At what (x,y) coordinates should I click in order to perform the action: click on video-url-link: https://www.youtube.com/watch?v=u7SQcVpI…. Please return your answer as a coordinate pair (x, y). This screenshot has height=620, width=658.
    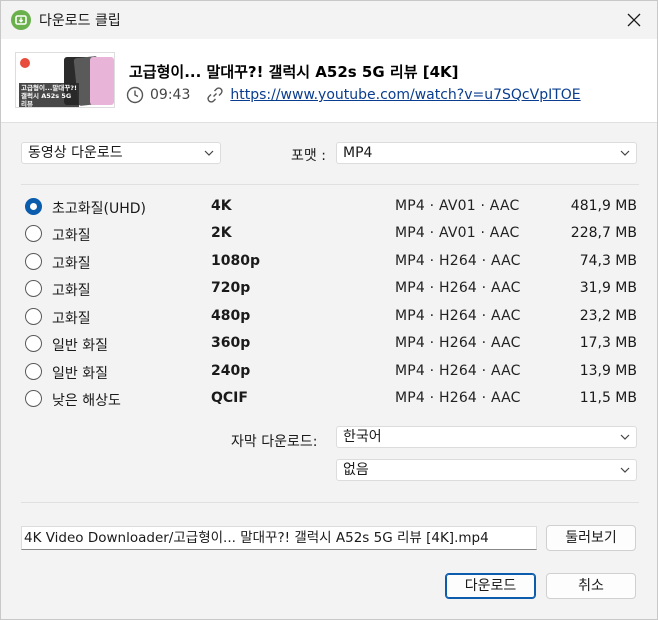
    Looking at the image, I should click on (405, 95).